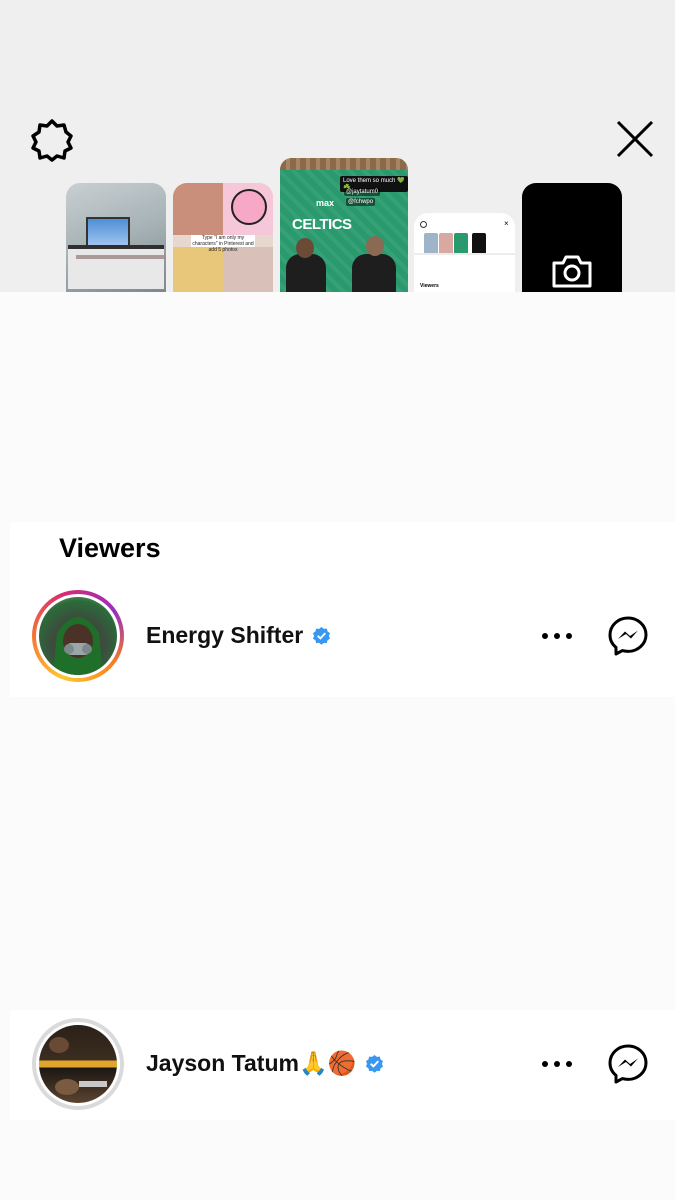 The height and width of the screenshot is (1200, 675). What do you see at coordinates (361, 202) in the screenshot?
I see `mention-tag-2: @fchwpo` at bounding box center [361, 202].